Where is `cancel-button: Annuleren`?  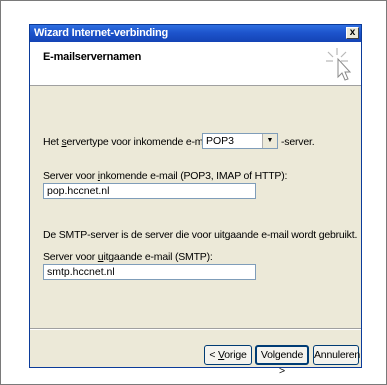
cancel-button: Annuleren is located at coordinates (336, 355).